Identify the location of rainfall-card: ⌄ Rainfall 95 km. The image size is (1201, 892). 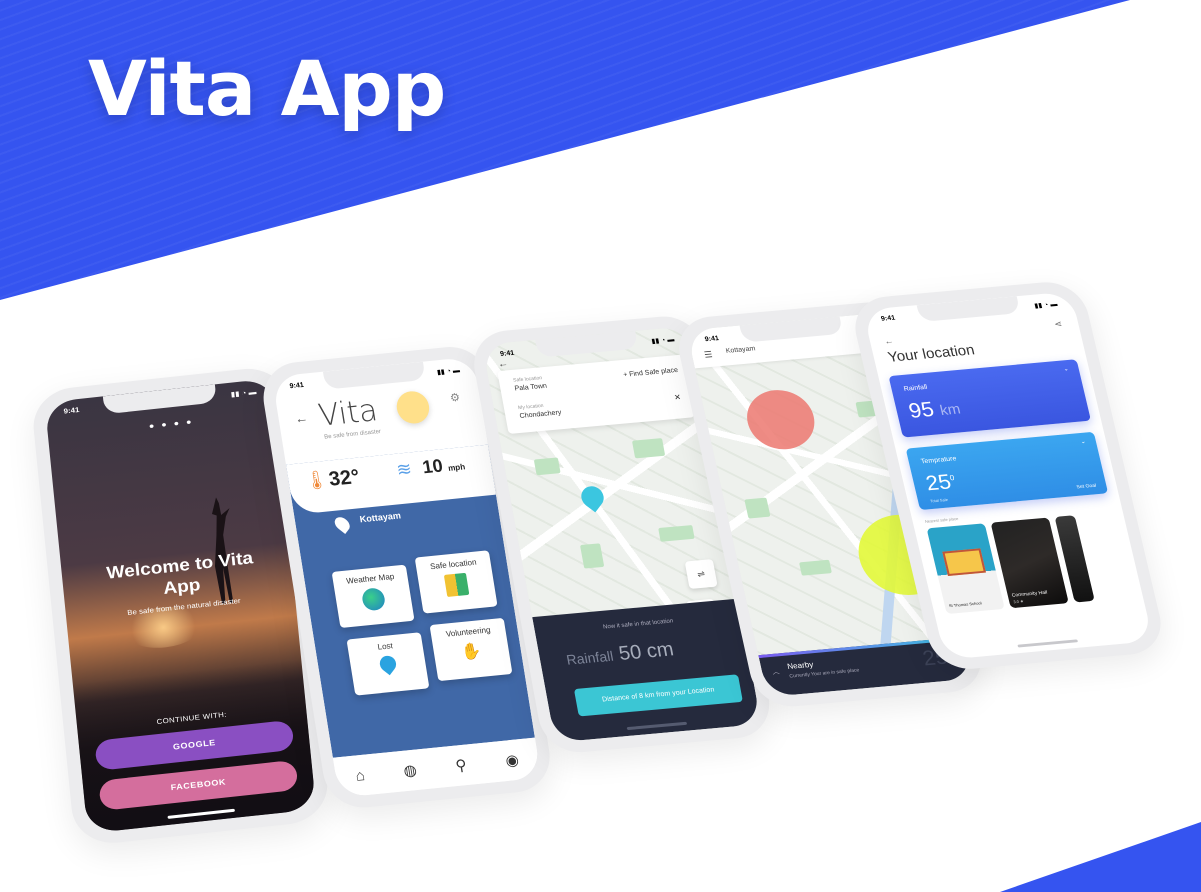
(989, 398).